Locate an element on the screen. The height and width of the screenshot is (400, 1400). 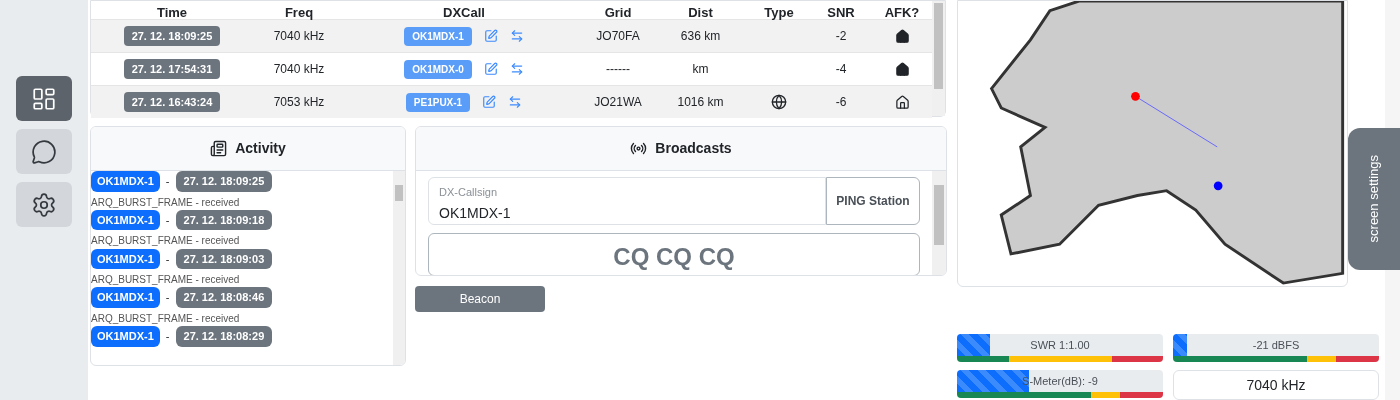
broadcast-icon is located at coordinates (639, 148).